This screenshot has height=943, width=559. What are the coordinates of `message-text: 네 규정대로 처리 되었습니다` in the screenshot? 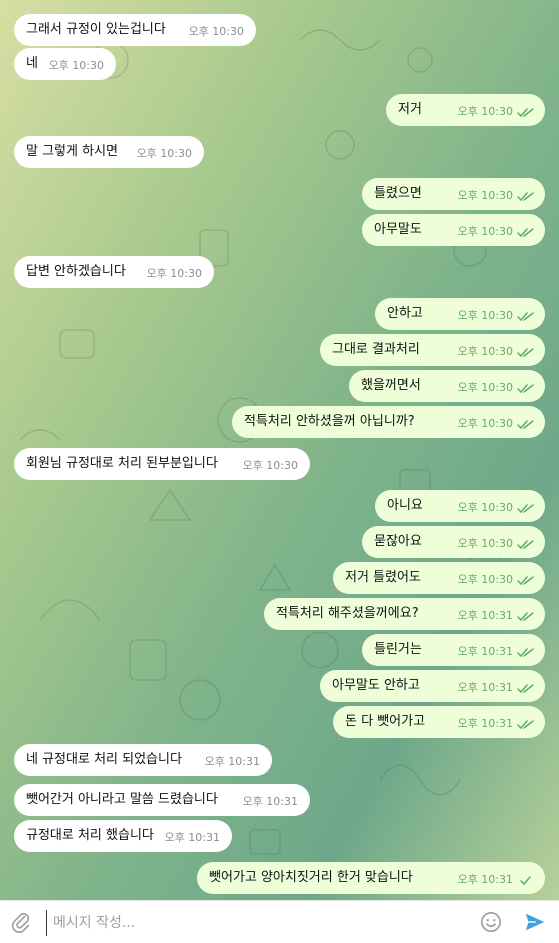 It's located at (104, 759).